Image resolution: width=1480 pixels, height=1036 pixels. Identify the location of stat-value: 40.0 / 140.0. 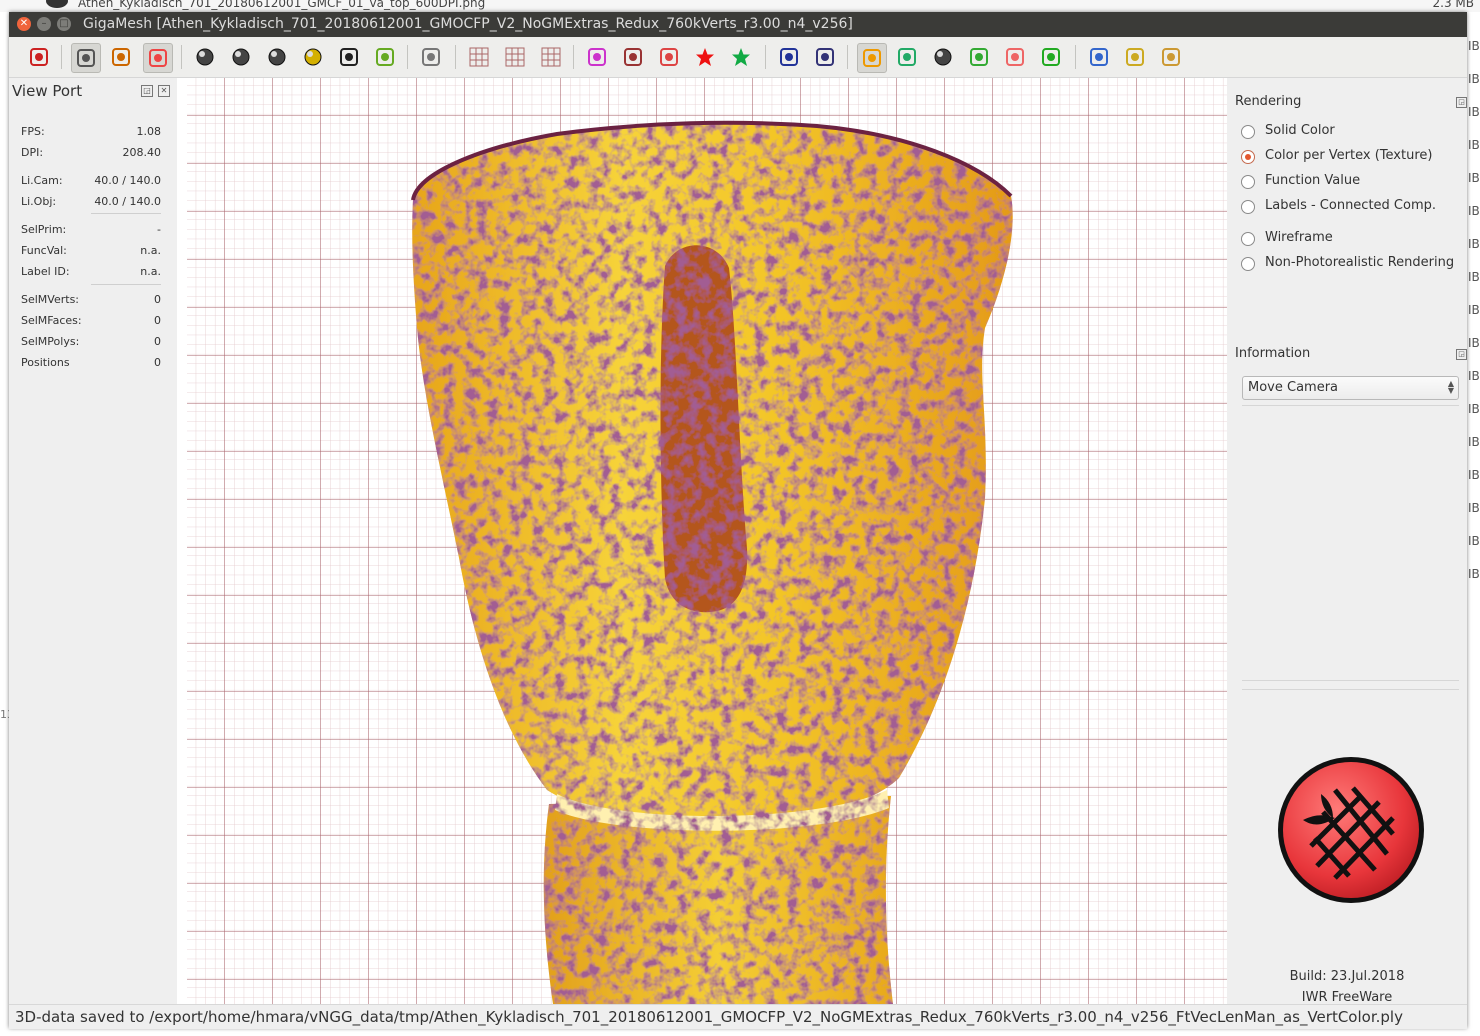
(127, 201).